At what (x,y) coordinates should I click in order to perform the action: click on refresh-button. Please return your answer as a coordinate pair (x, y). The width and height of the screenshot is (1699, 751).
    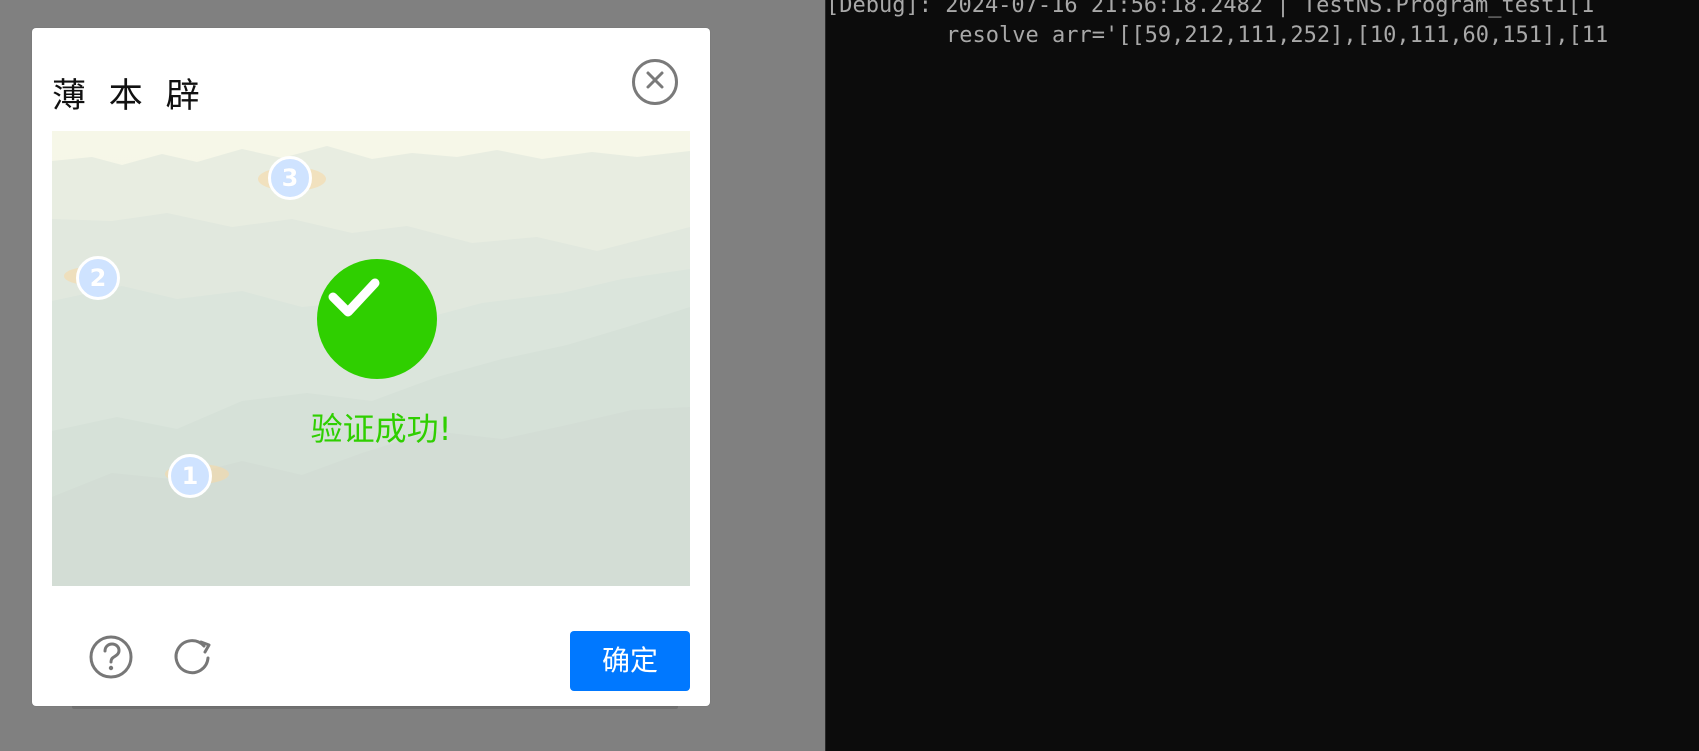
    Looking at the image, I should click on (193, 657).